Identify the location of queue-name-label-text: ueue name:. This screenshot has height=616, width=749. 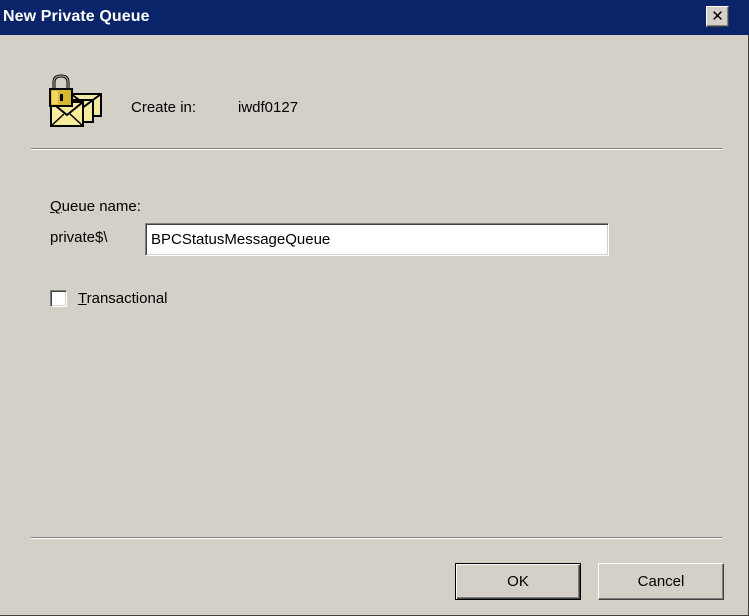
(101, 206).